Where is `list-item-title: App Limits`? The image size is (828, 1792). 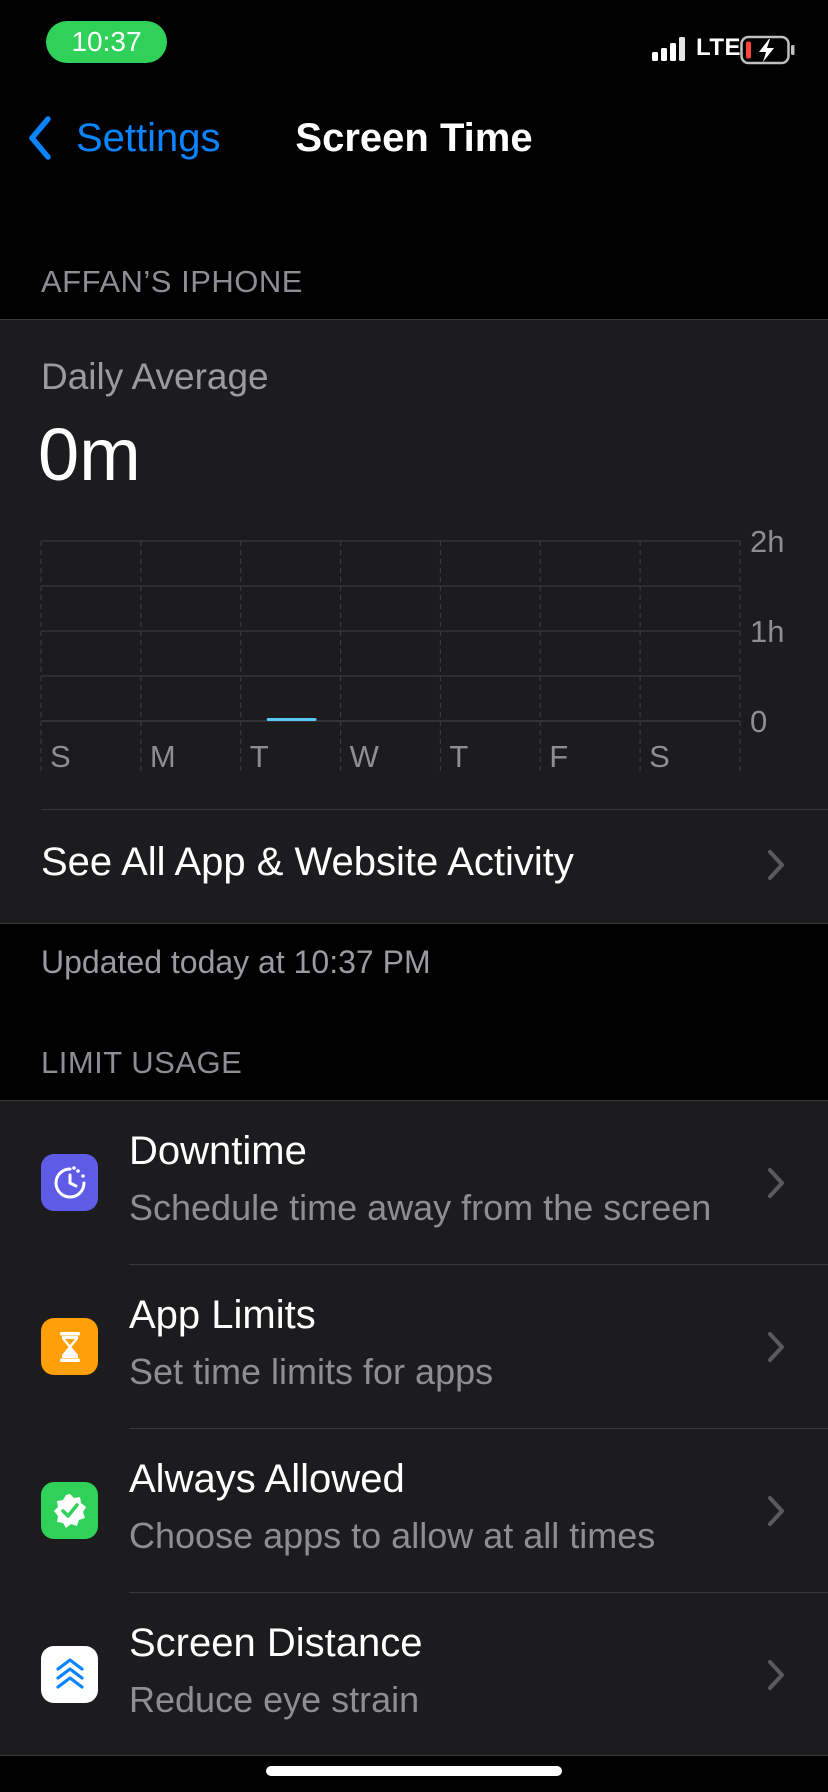
list-item-title: App Limits is located at coordinates (222, 1315).